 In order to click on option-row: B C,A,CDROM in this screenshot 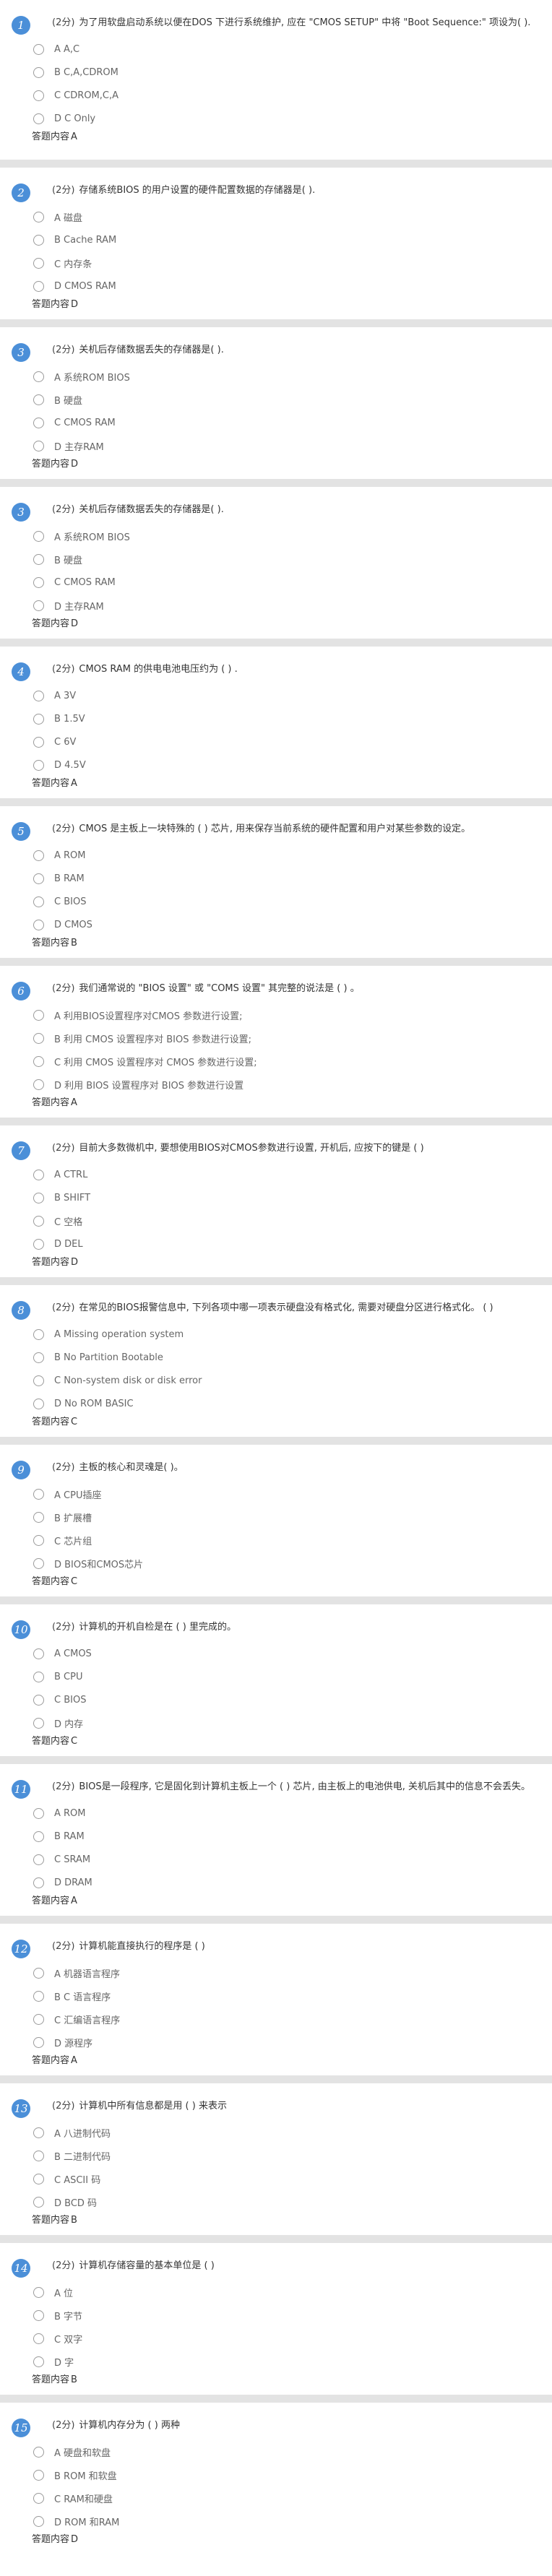, I will do `click(285, 72)`.